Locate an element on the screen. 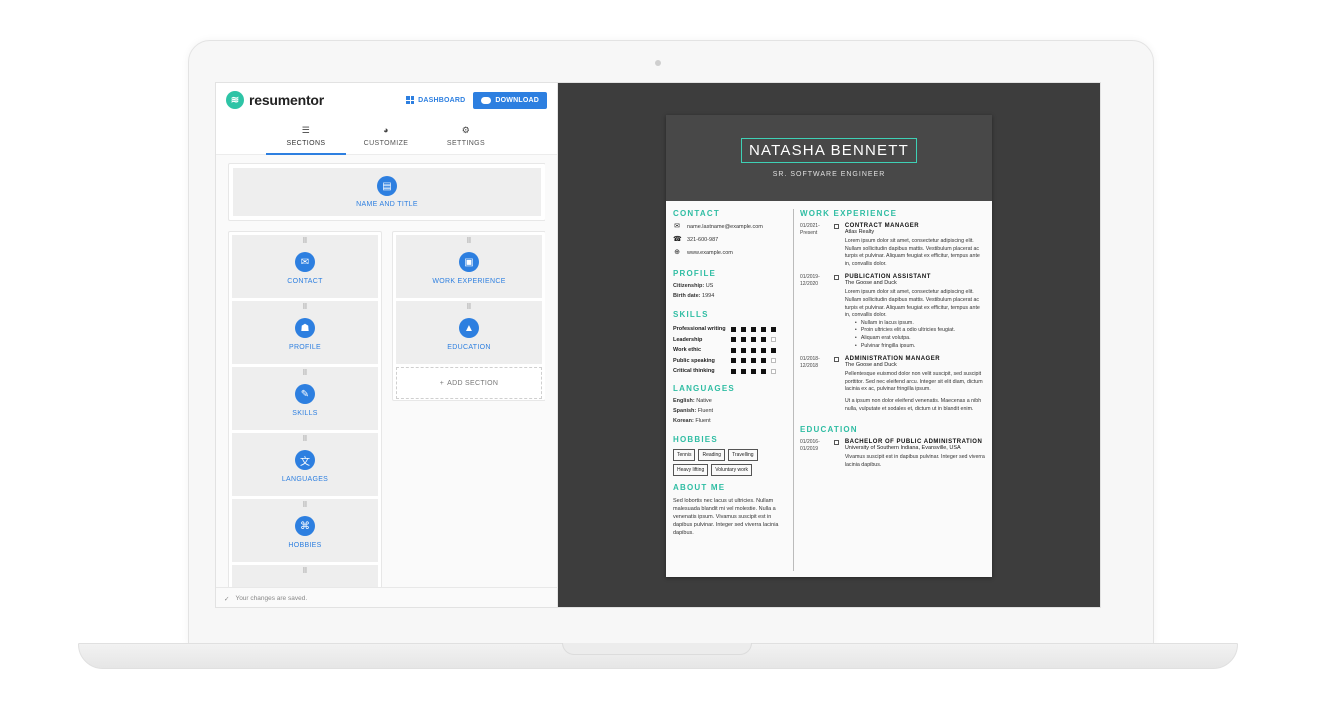 Image resolution: width=1325 pixels, height=712 pixels. dashboard-button: DASHBOARD is located at coordinates (435, 100).